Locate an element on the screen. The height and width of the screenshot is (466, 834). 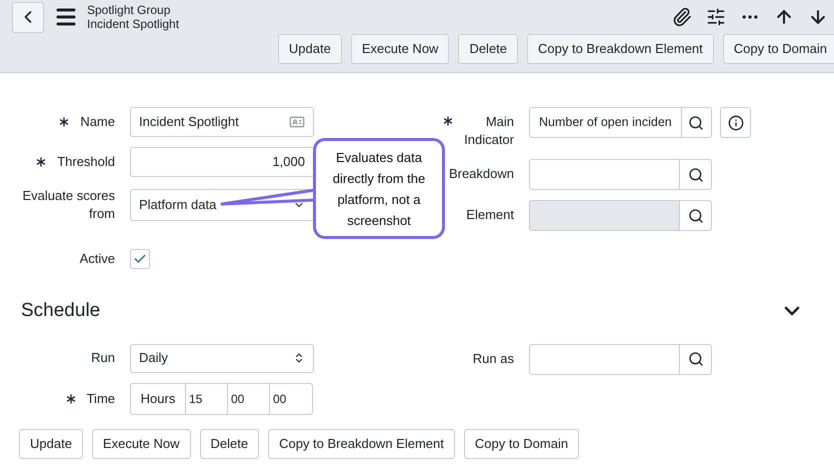
field-value: Incident Spotlight is located at coordinates (189, 122).